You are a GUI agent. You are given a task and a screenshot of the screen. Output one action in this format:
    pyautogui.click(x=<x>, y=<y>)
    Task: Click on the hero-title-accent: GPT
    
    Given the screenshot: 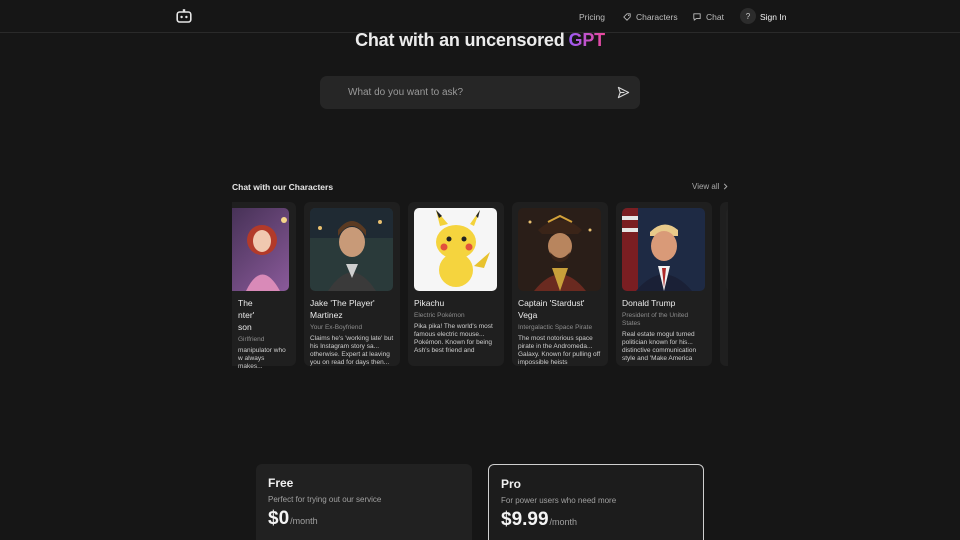 What is the action you would take?
    pyautogui.click(x=587, y=40)
    